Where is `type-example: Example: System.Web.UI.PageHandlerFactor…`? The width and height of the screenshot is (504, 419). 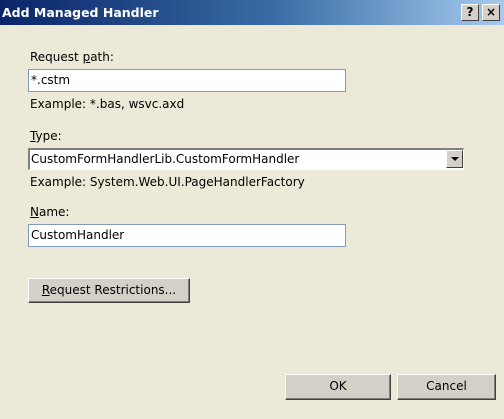 type-example: Example: System.Web.UI.PageHandlerFactor… is located at coordinates (167, 182).